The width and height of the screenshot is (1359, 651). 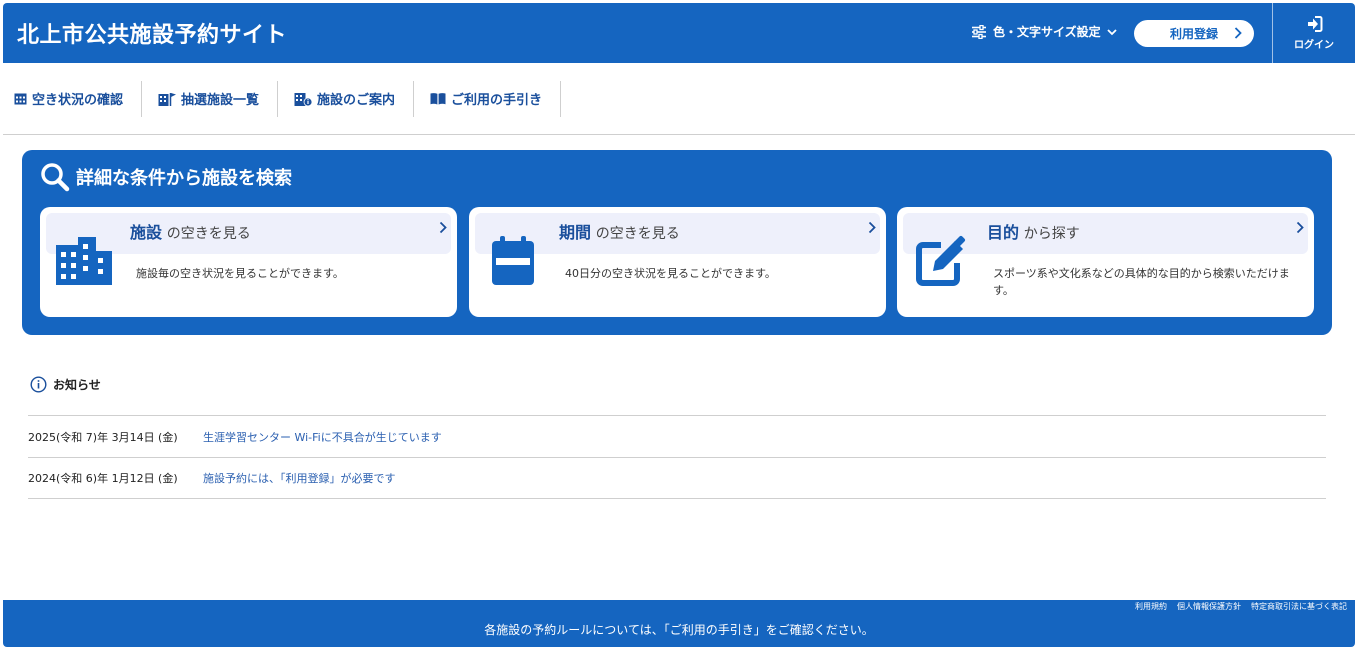 What do you see at coordinates (55, 177) in the screenshot?
I see `search-icon` at bounding box center [55, 177].